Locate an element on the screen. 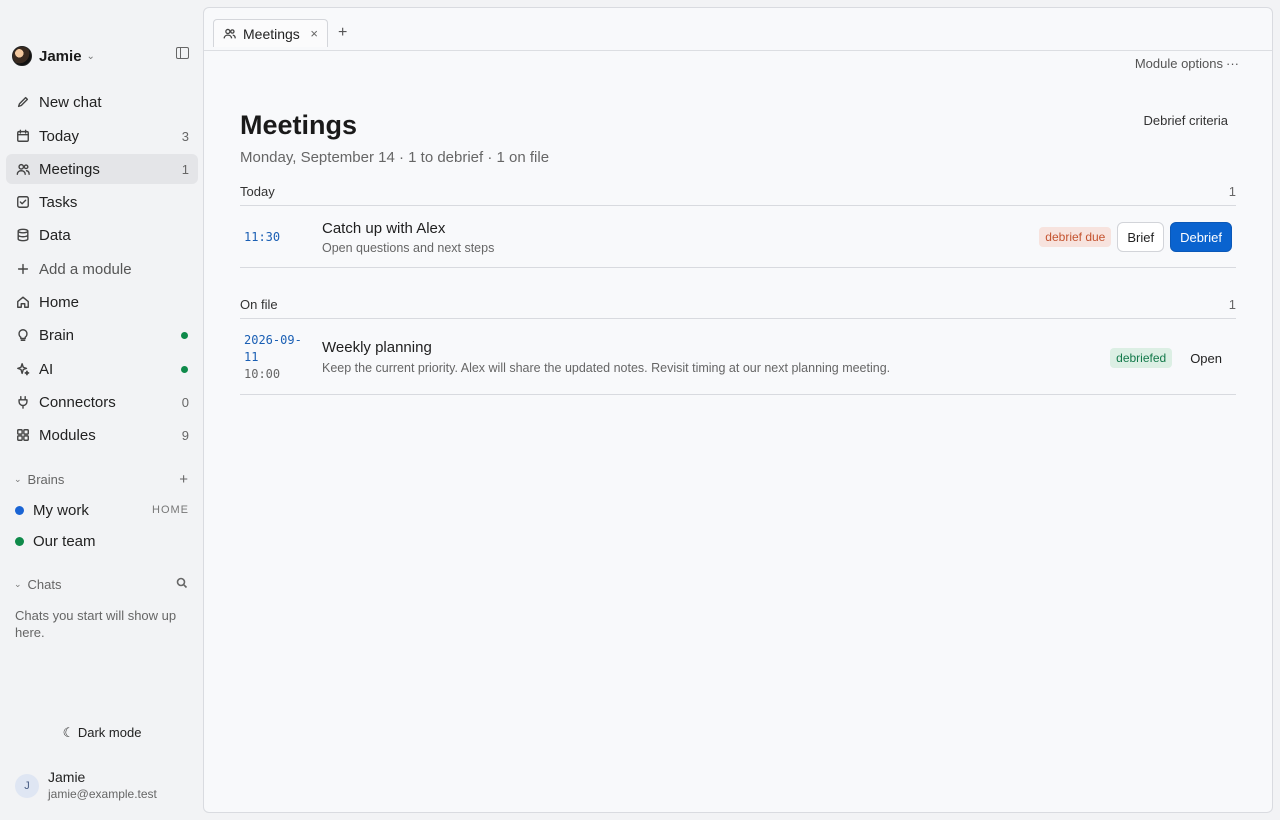 The height and width of the screenshot is (820, 1280). bulb-icon is located at coordinates (23, 335).